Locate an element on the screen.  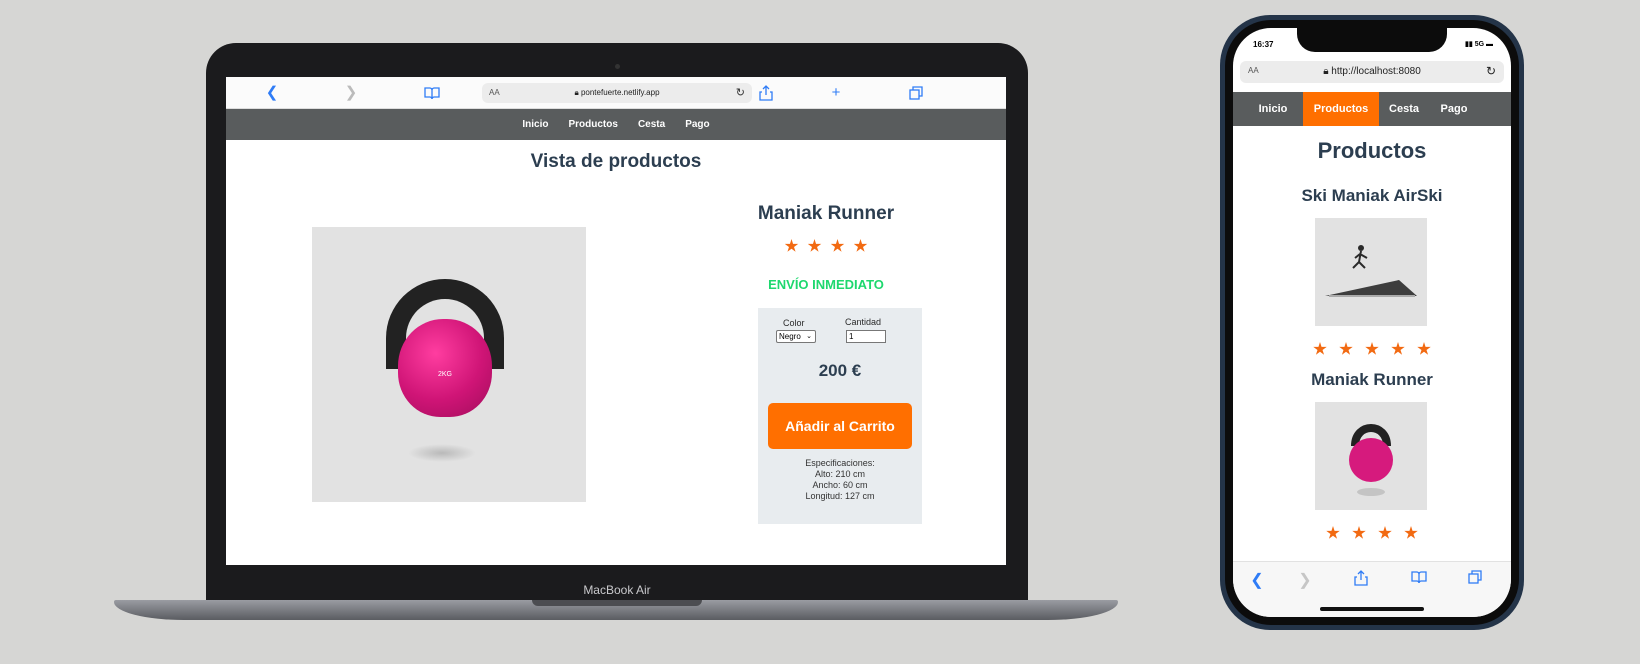
kettlebell-weight-label: 2KG is located at coordinates (444, 374).